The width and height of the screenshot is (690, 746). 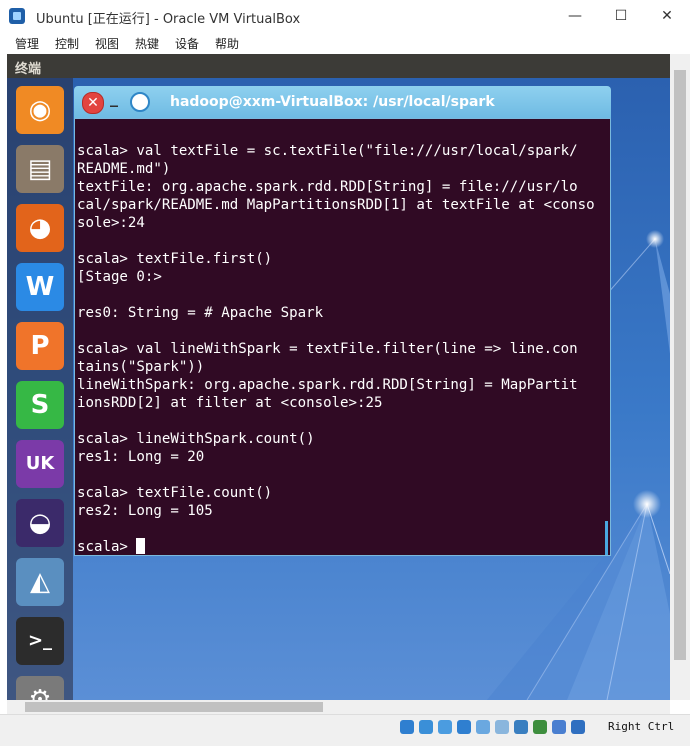 What do you see at coordinates (332, 102) in the screenshot?
I see `terminal-title: hadoop@xxm-VirtualBox: /usr/local/spark` at bounding box center [332, 102].